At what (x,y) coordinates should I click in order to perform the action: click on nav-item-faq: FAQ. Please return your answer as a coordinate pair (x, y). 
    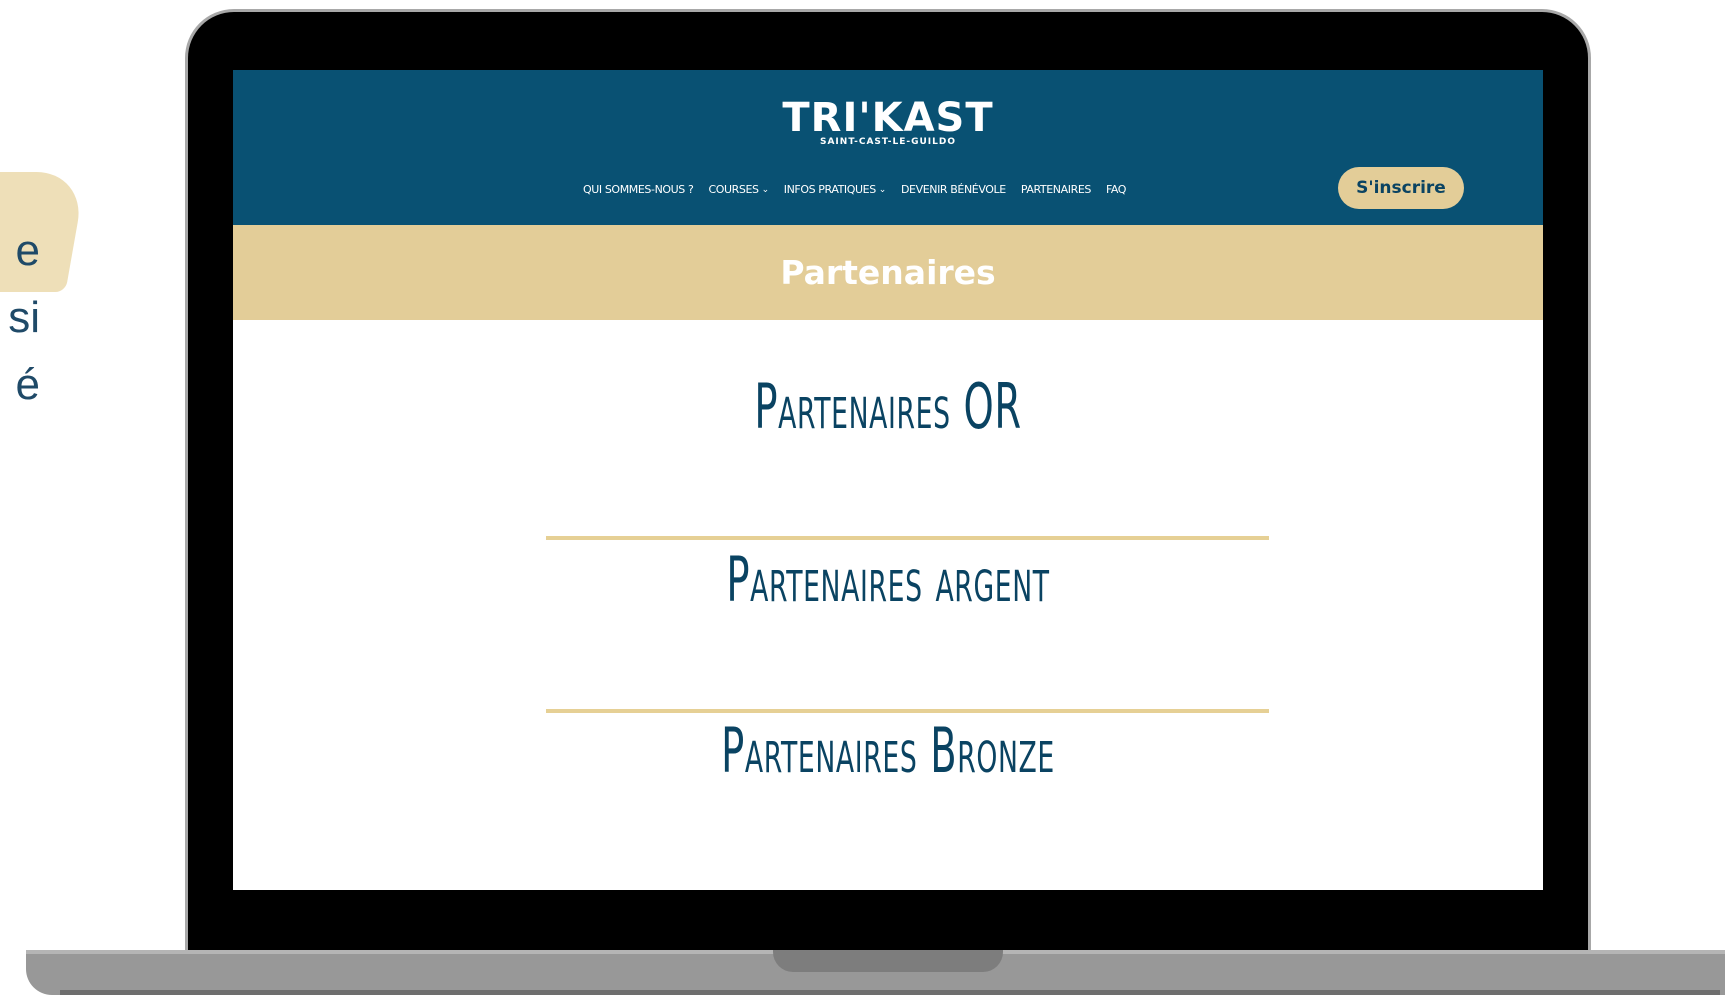
    Looking at the image, I should click on (1116, 189).